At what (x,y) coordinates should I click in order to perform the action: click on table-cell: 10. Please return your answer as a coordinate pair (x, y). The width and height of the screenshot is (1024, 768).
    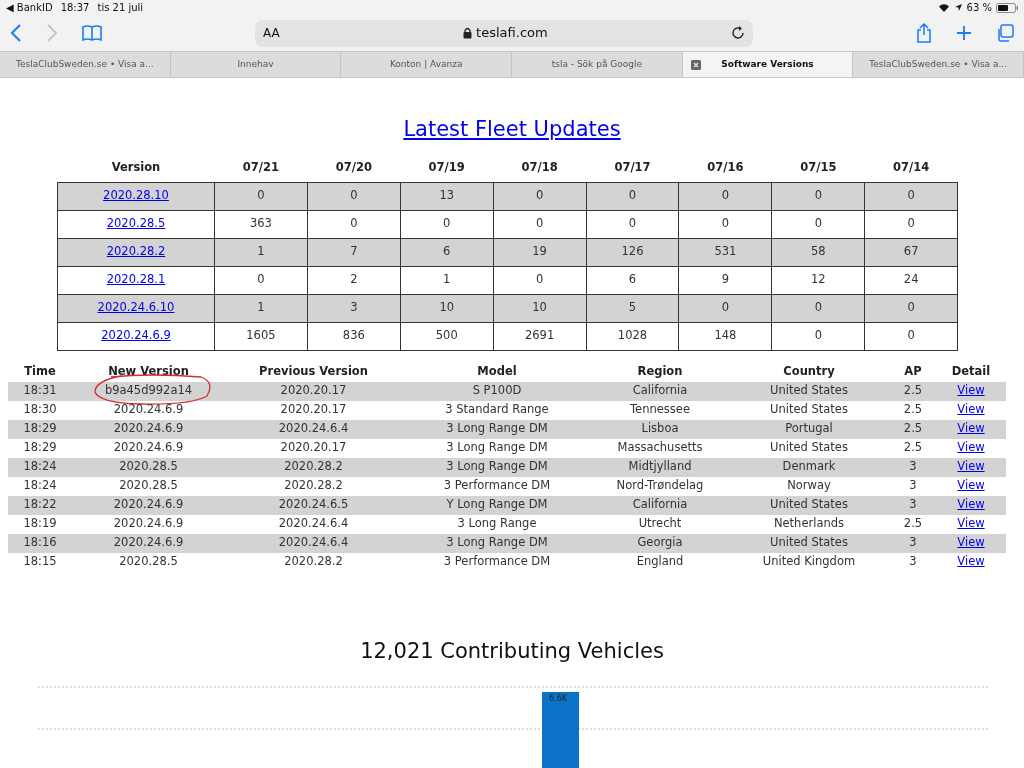
    Looking at the image, I should click on (447, 308).